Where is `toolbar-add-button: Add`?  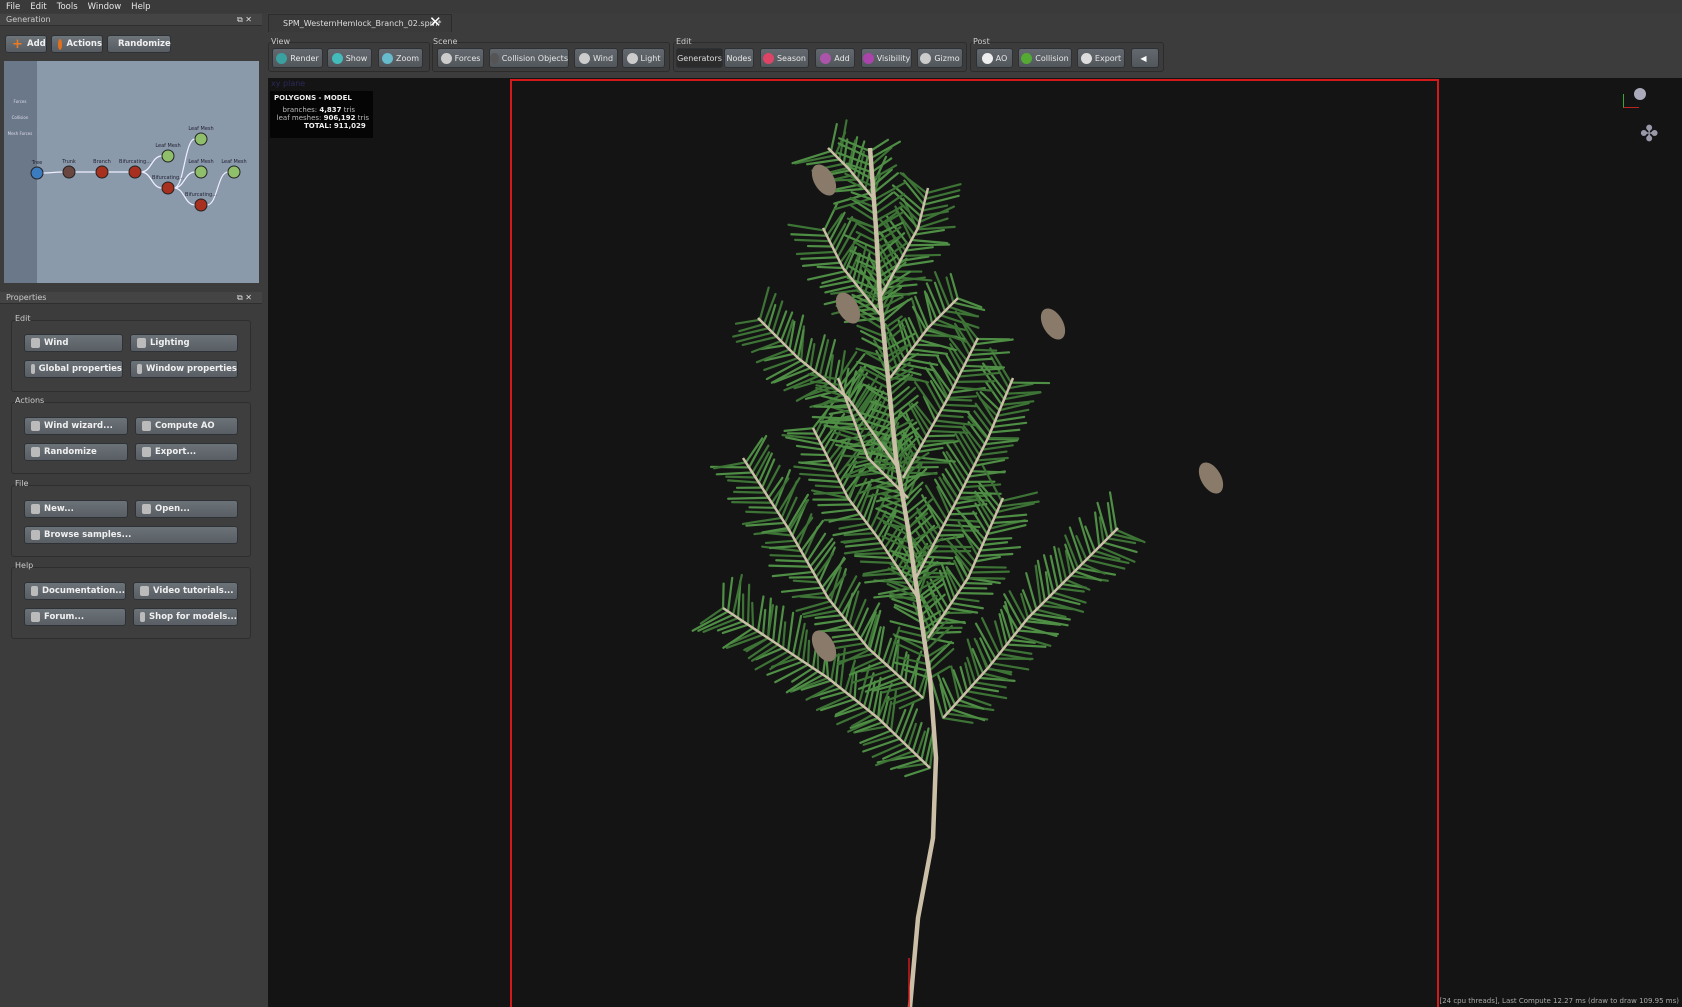
toolbar-add-button: Add is located at coordinates (835, 58).